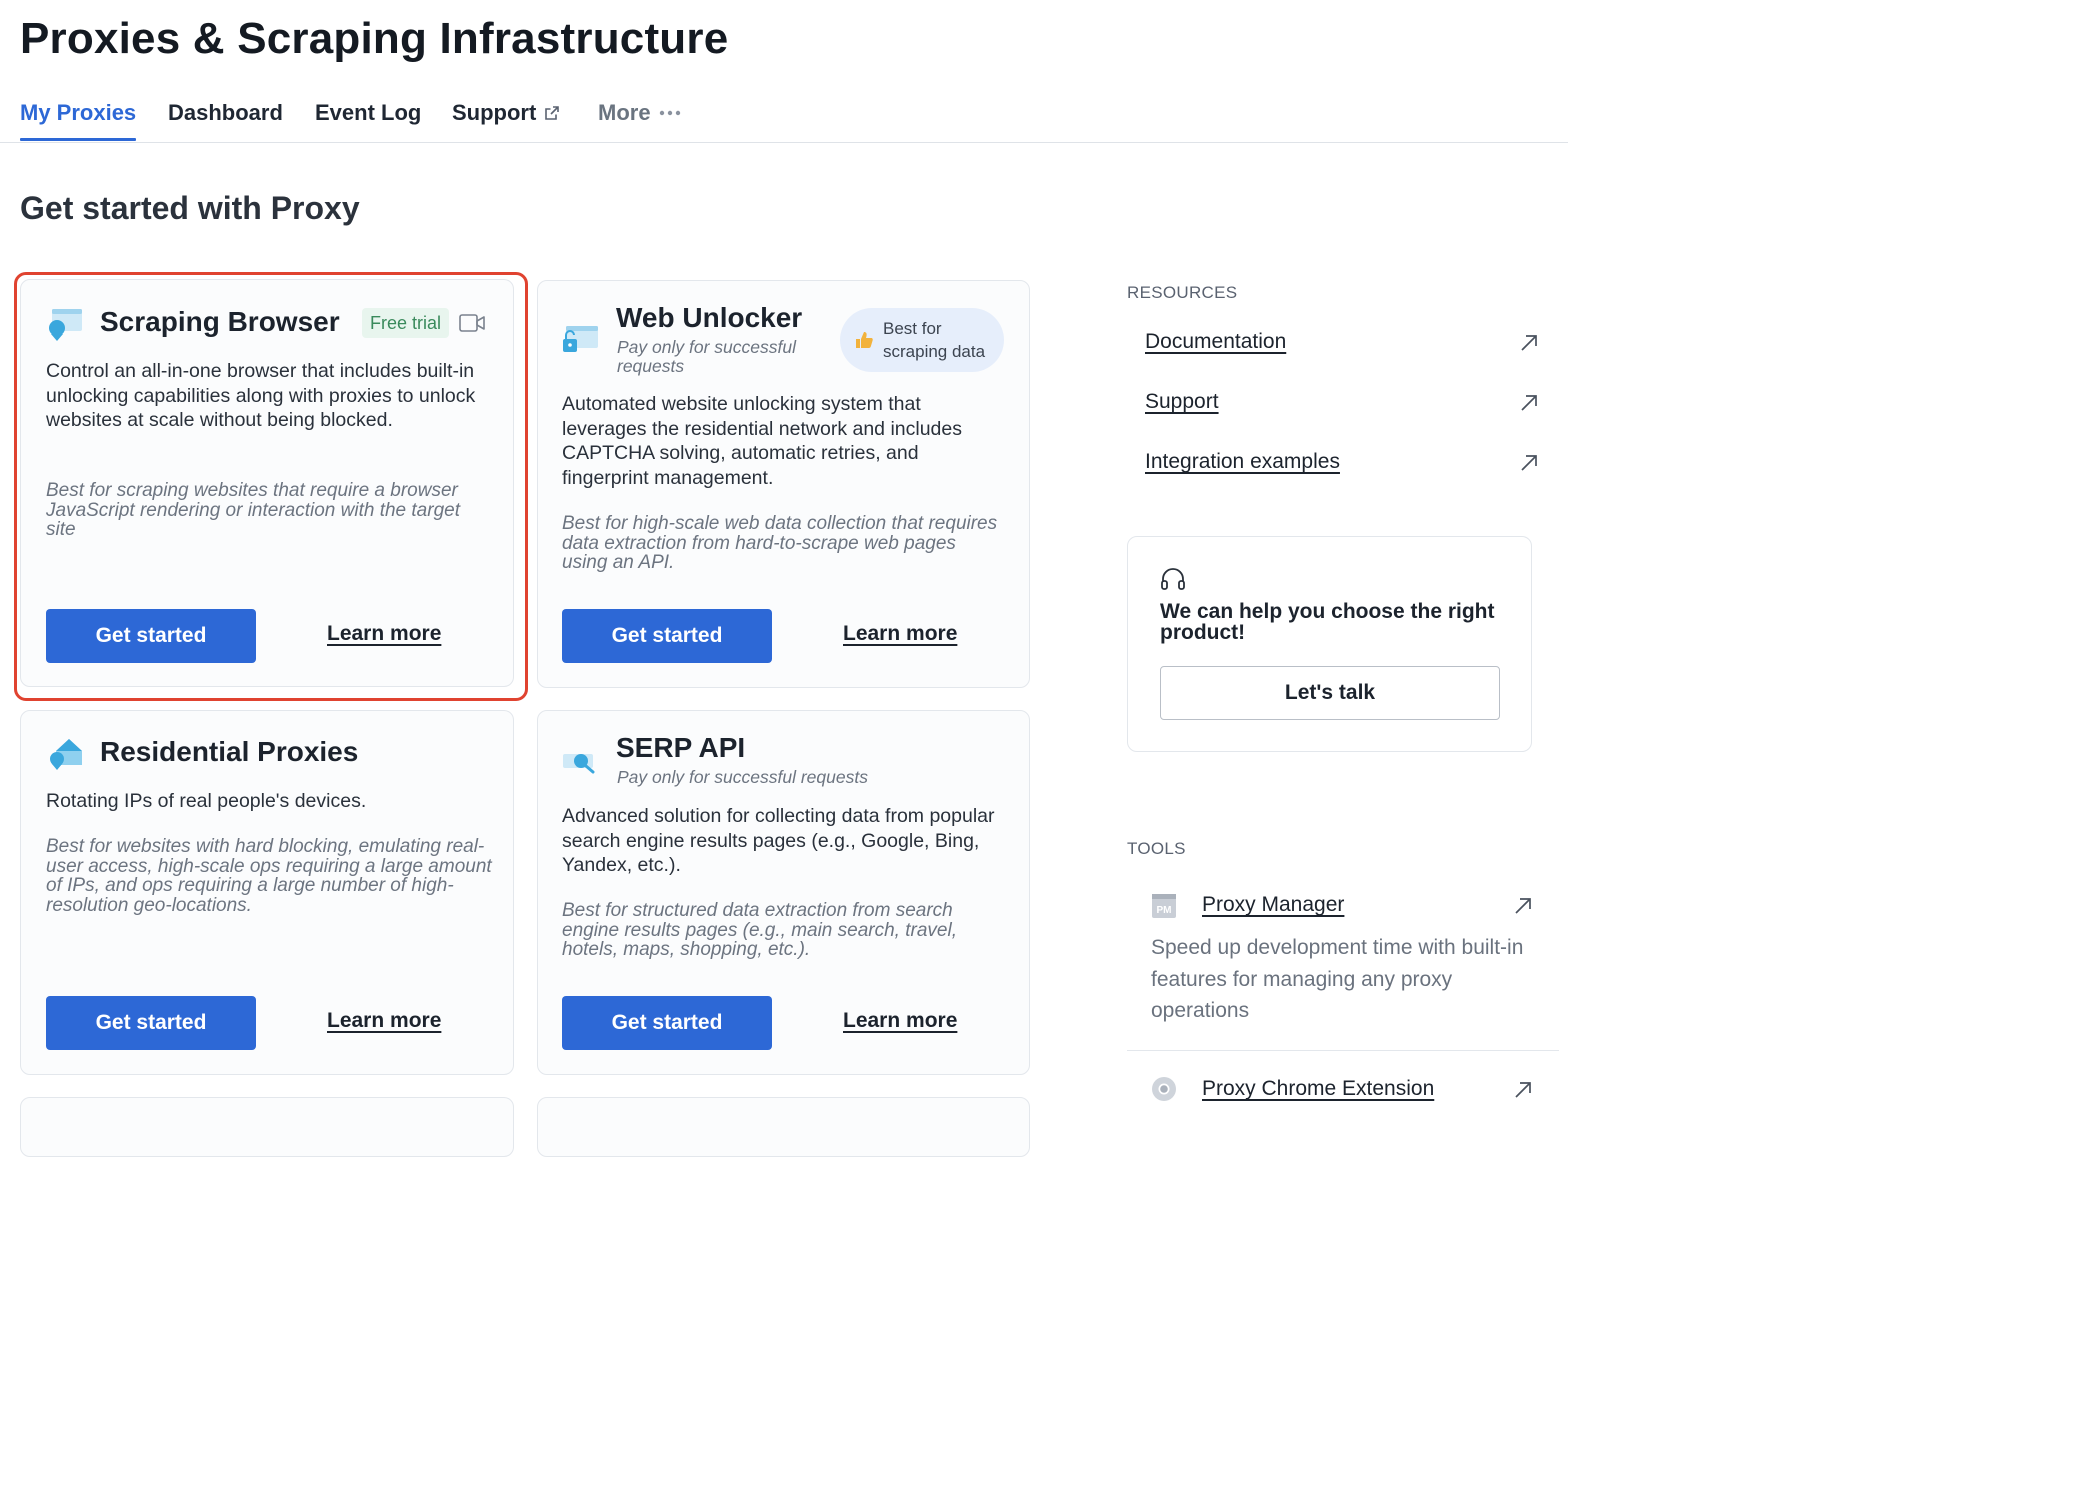 The width and height of the screenshot is (2086, 1488). Describe the element at coordinates (220, 321) in the screenshot. I see `card-title: Scraping Browser` at that location.